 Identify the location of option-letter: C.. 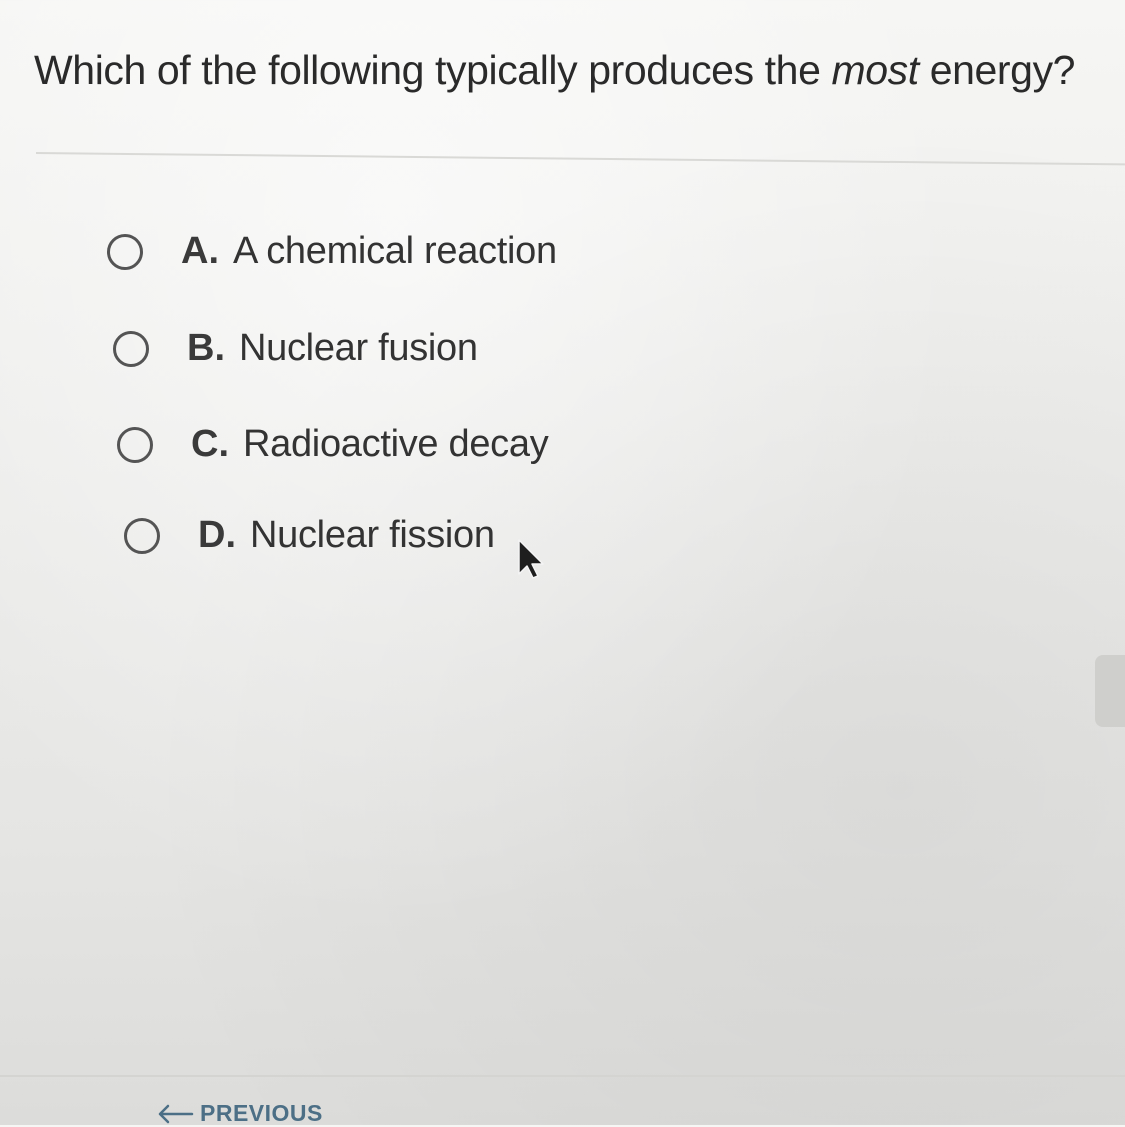
(210, 444).